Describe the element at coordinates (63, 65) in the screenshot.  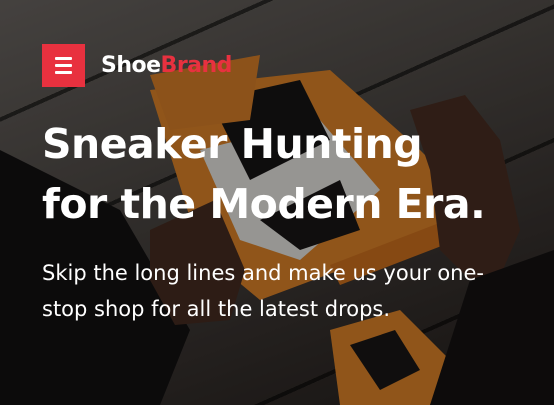
I see `hamburger-menu-icon` at that location.